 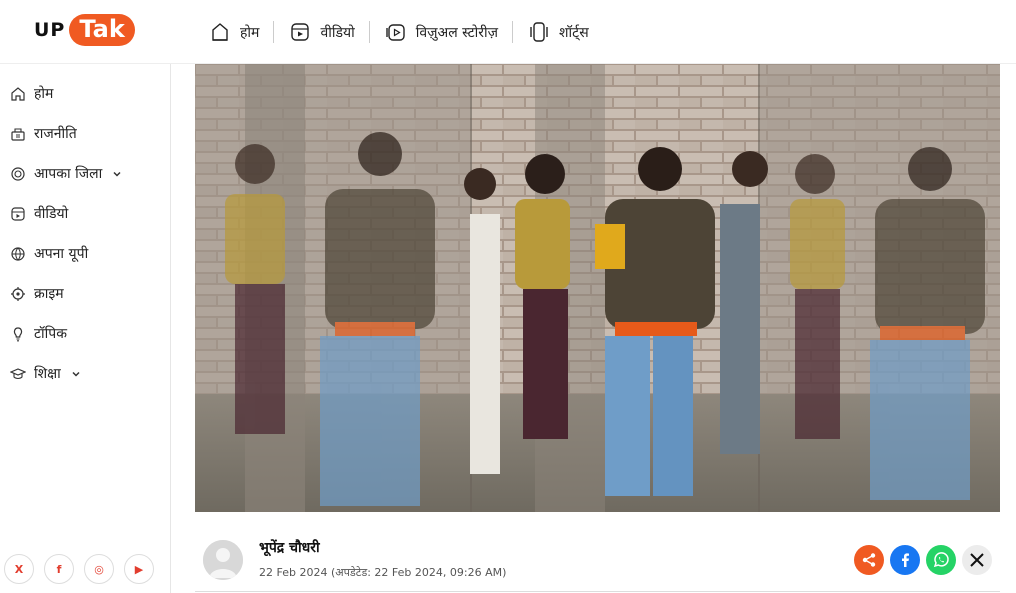 I want to click on facebook-share-button, so click(x=905, y=560).